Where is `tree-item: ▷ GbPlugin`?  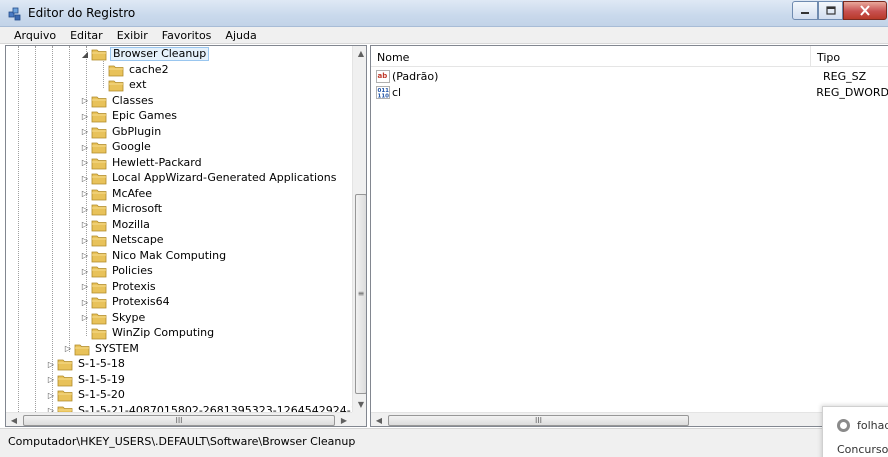
tree-item: ▷ GbPlugin is located at coordinates (121, 132).